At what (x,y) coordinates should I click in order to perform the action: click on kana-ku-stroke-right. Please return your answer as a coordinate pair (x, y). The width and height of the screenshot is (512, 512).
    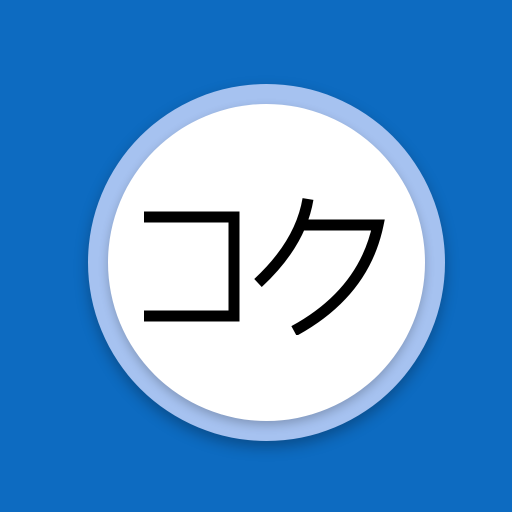
    Looking at the image, I should click on (337, 277).